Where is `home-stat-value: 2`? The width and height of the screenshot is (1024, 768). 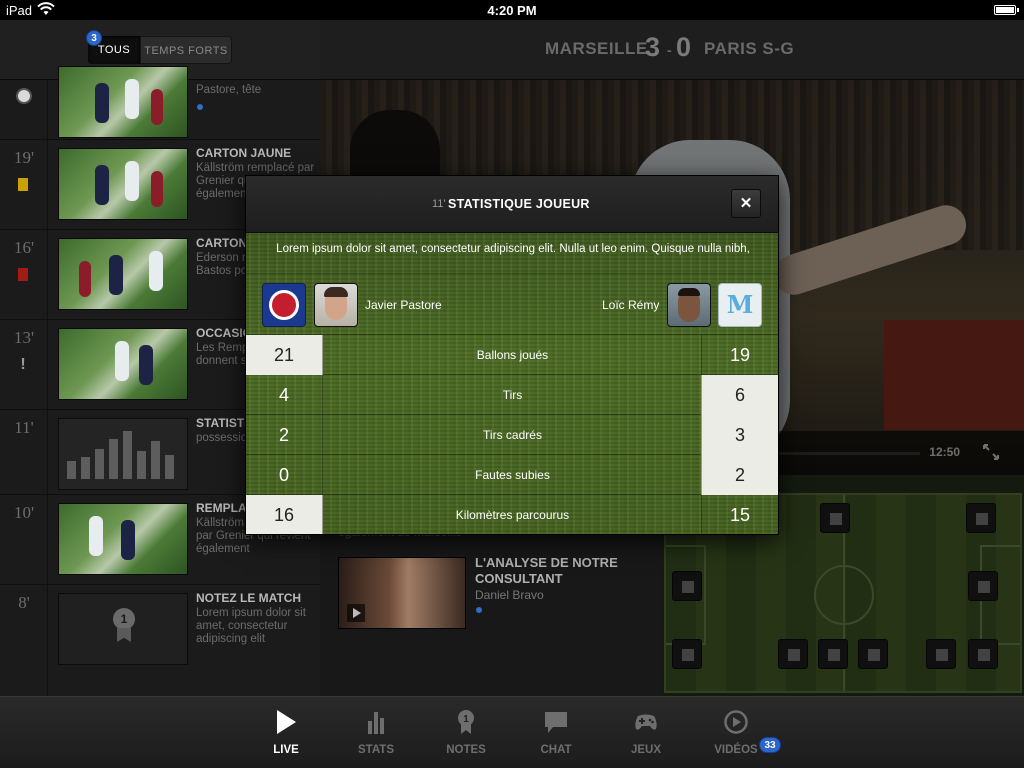
home-stat-value: 2 is located at coordinates (284, 435).